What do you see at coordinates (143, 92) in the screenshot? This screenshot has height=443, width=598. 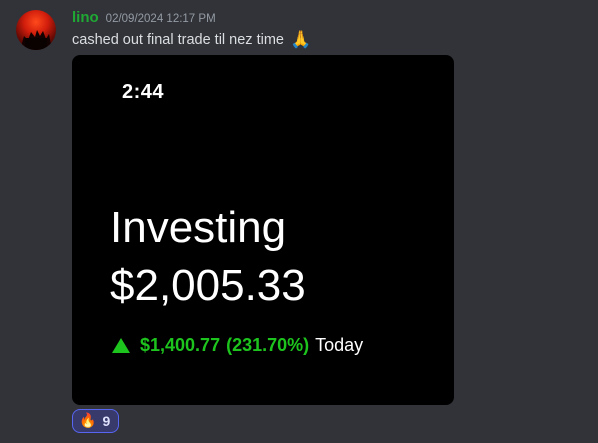 I see `phone-clock: 2:44` at bounding box center [143, 92].